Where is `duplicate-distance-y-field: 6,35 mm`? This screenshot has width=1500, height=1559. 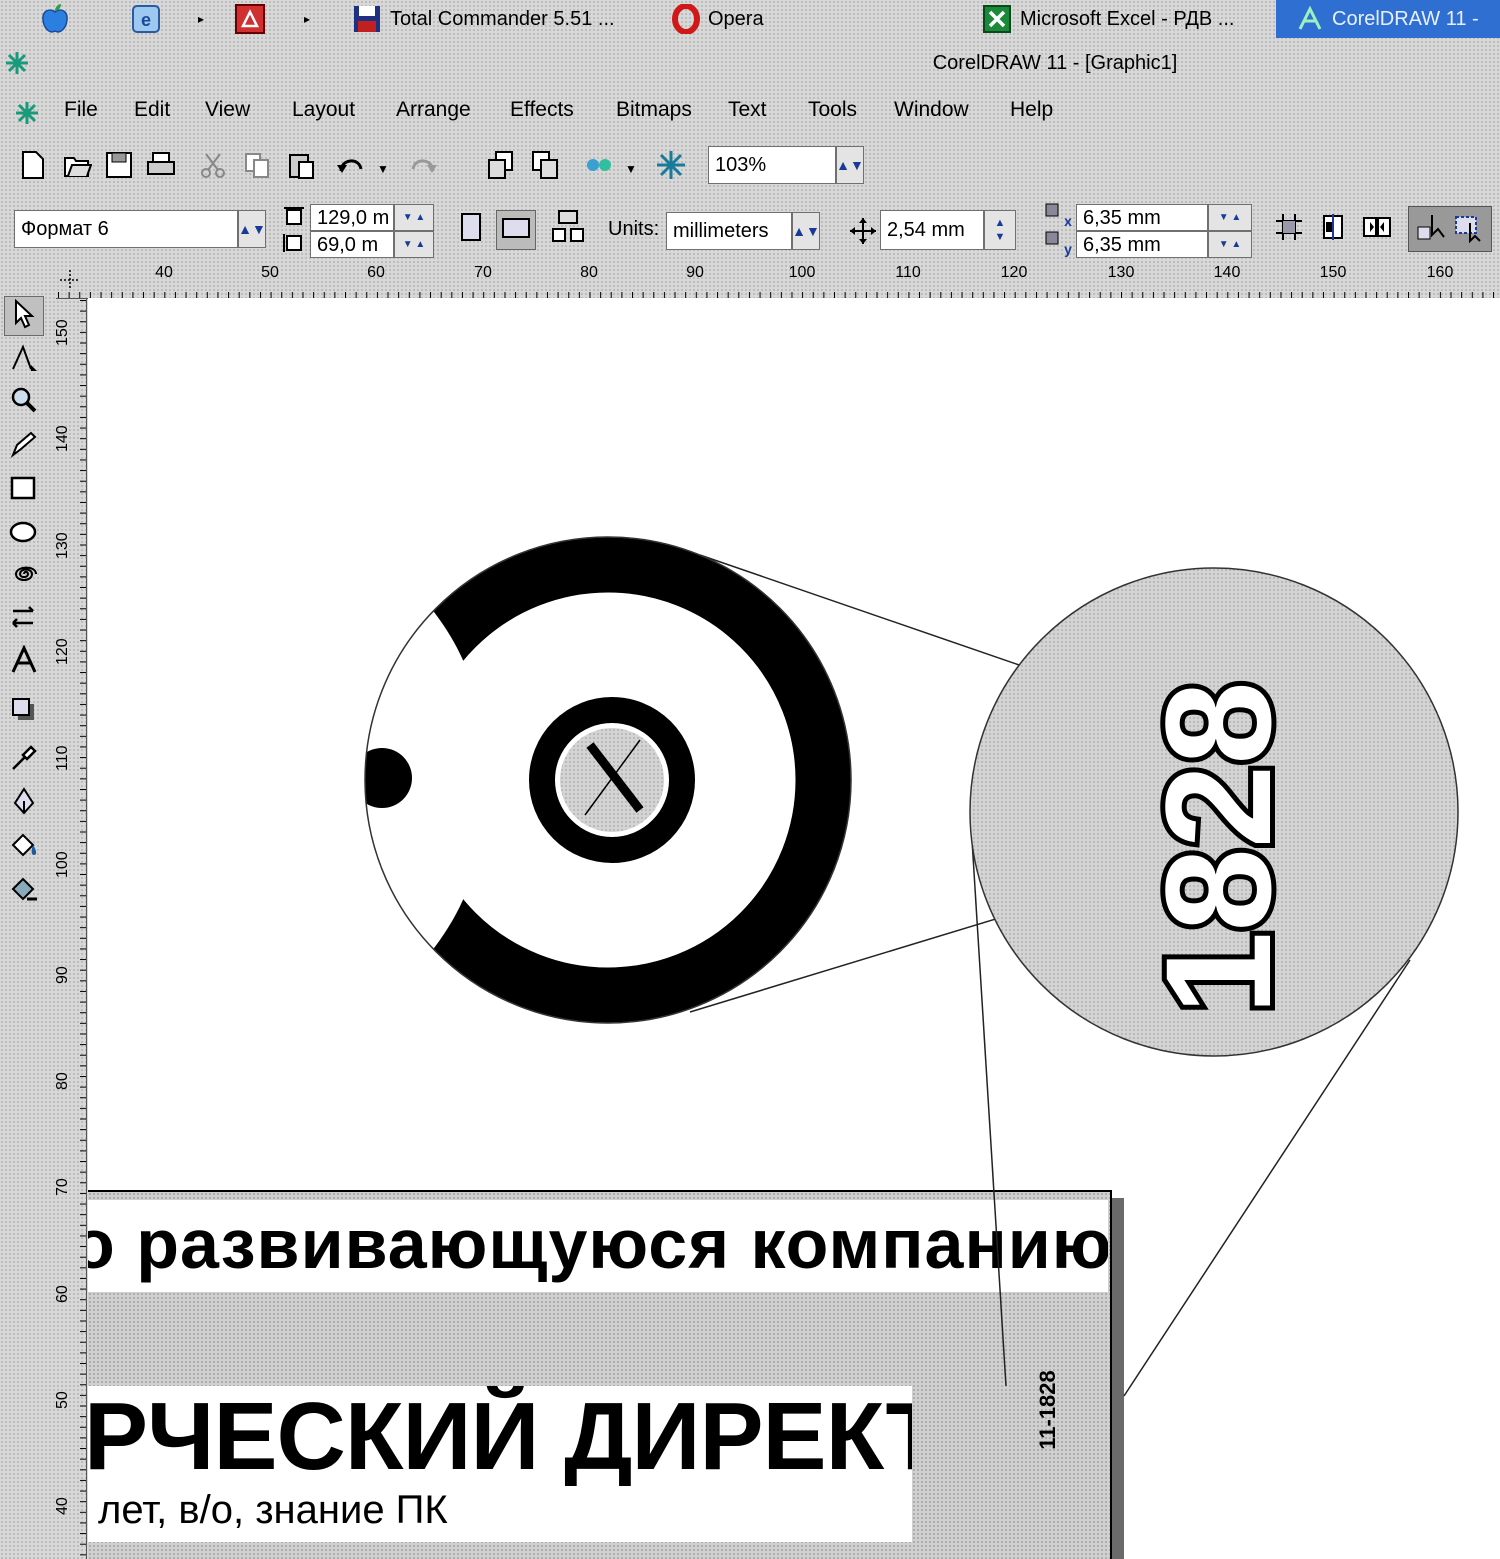
duplicate-distance-y-field: 6,35 mm is located at coordinates (1142, 244).